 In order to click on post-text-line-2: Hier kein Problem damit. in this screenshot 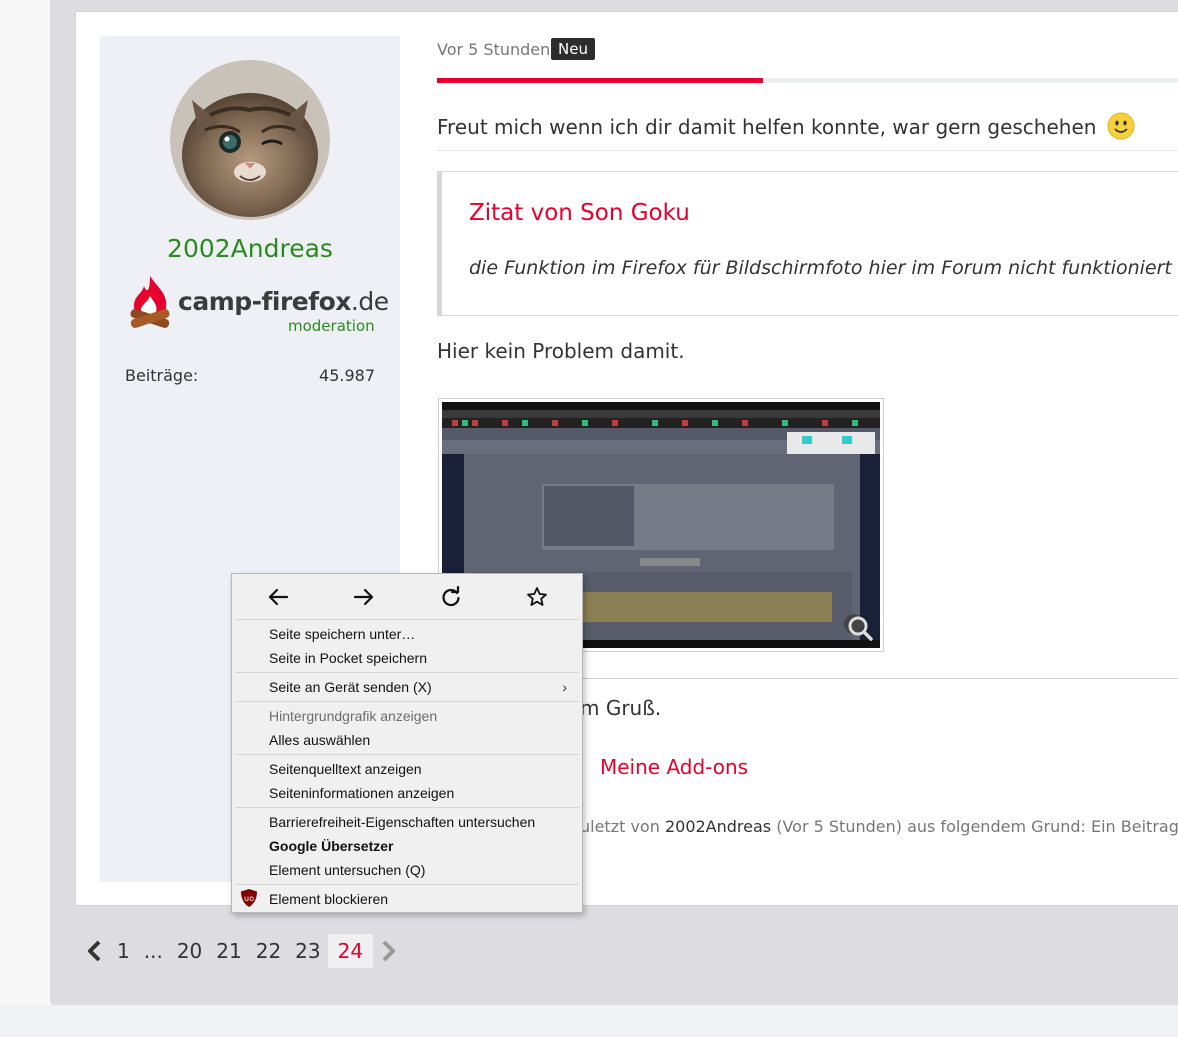, I will do `click(561, 351)`.